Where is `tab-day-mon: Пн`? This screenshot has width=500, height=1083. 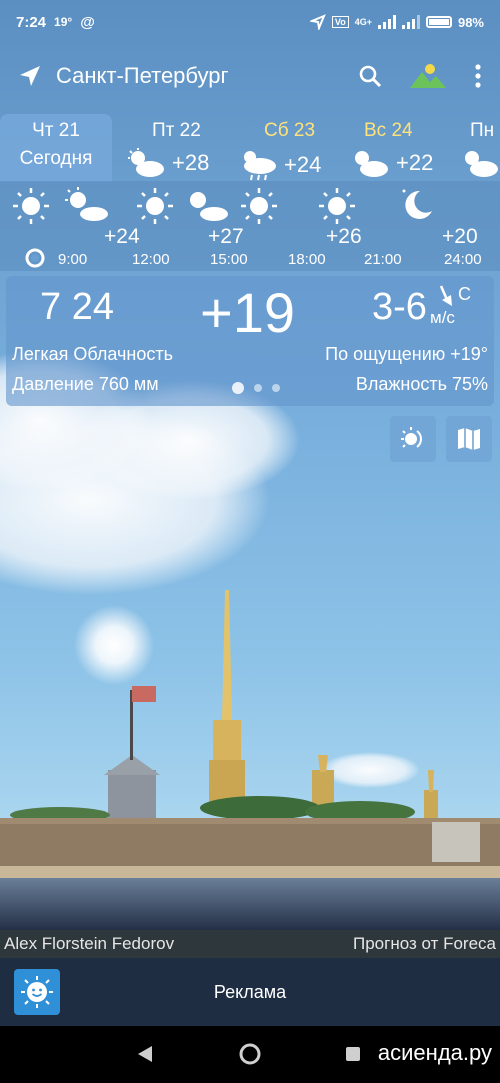
tab-day-mon: Пн is located at coordinates (474, 148).